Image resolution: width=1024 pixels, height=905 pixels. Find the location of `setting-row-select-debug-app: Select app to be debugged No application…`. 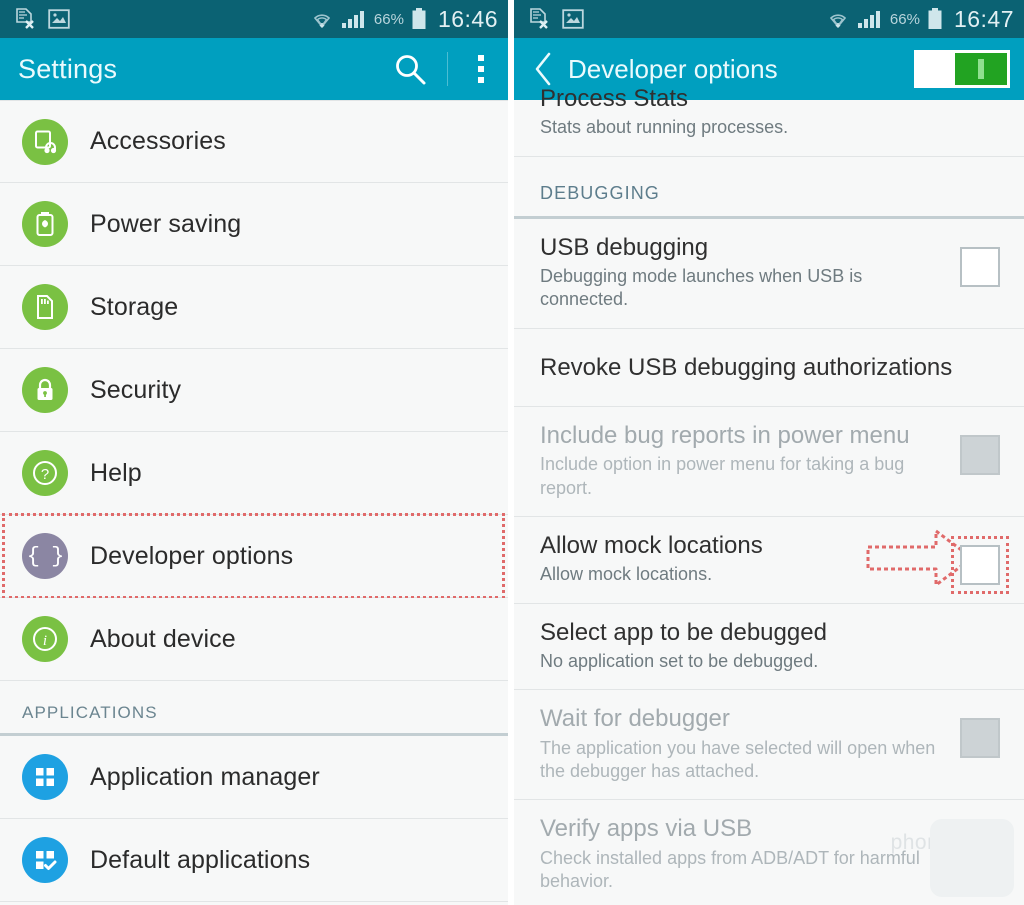

setting-row-select-debug-app: Select app to be debugged No application… is located at coordinates (769, 647).